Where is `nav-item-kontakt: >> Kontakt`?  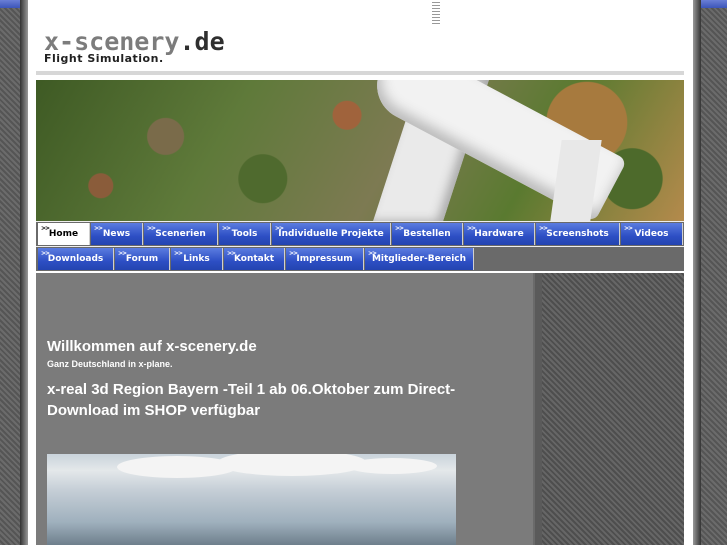 nav-item-kontakt: >> Kontakt is located at coordinates (254, 259).